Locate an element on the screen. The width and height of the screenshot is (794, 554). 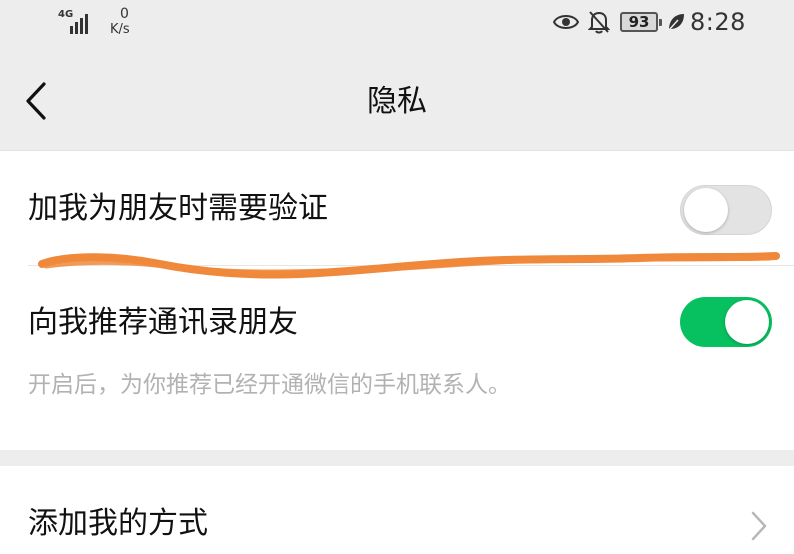
verify-friend-label: 加我为朋友时需要验证 is located at coordinates (178, 208).